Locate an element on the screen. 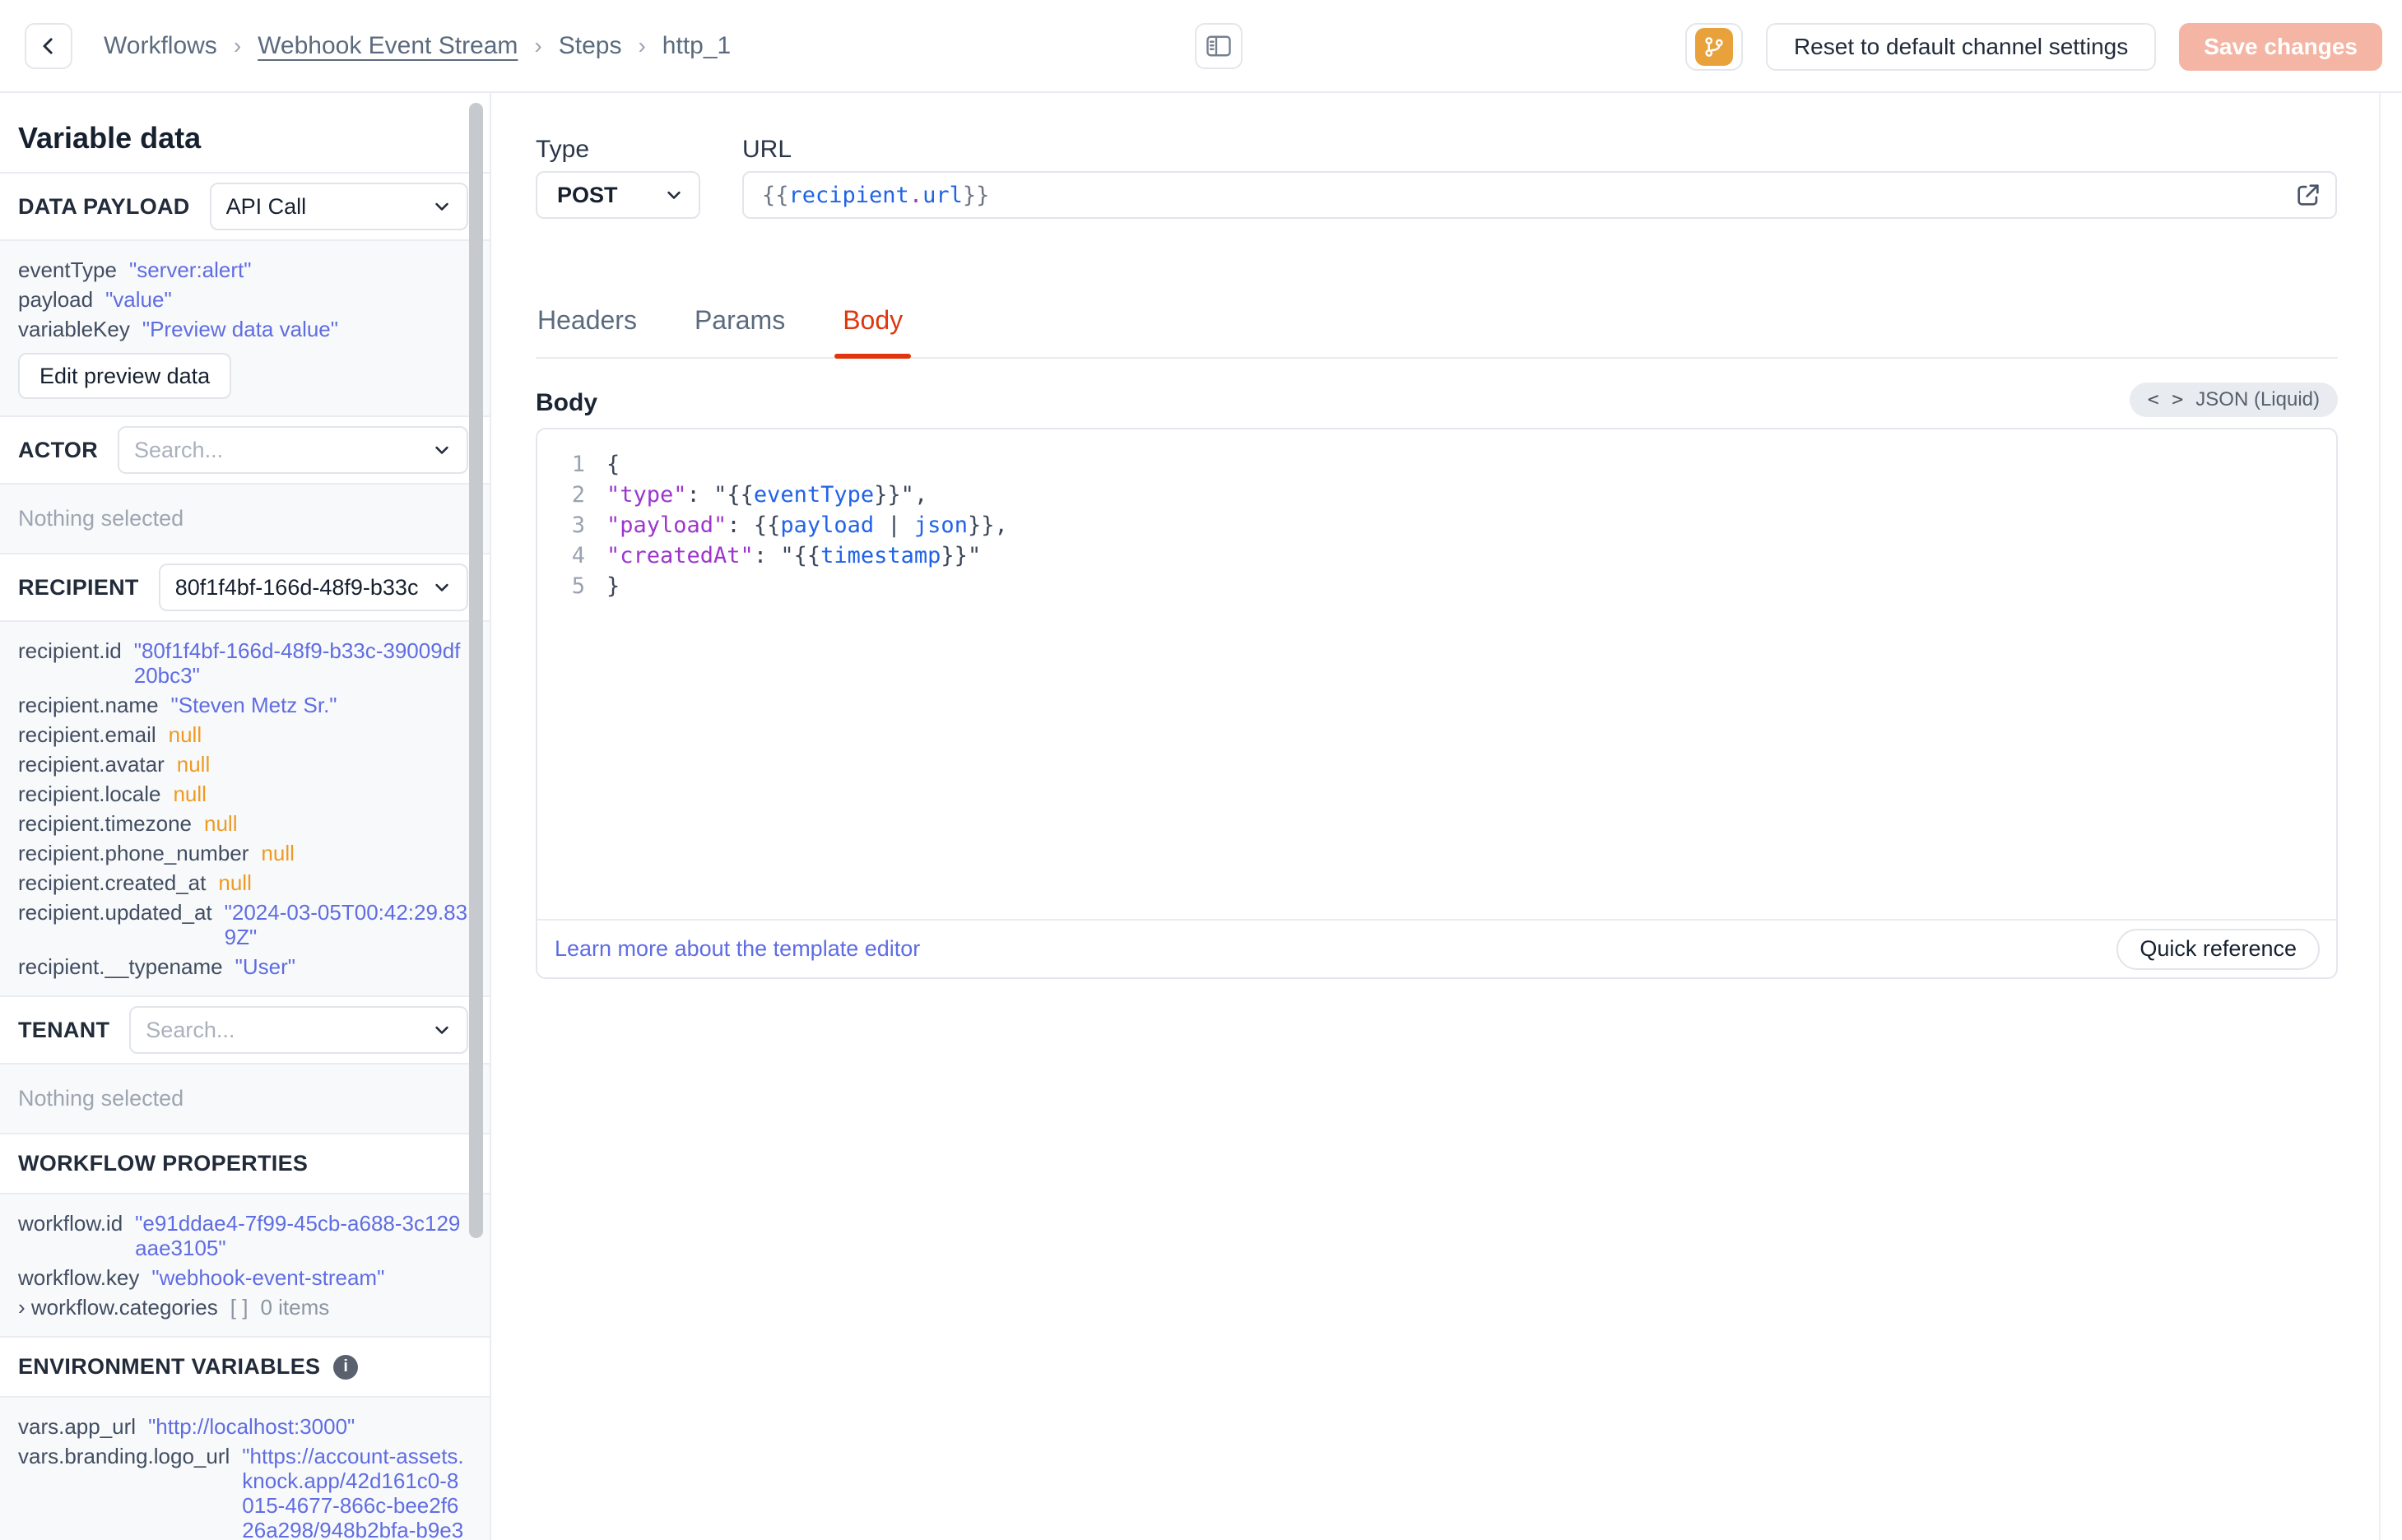 The width and height of the screenshot is (2402, 1540). data-payload-row: DATA PAYLOAD API Call is located at coordinates (245, 207).